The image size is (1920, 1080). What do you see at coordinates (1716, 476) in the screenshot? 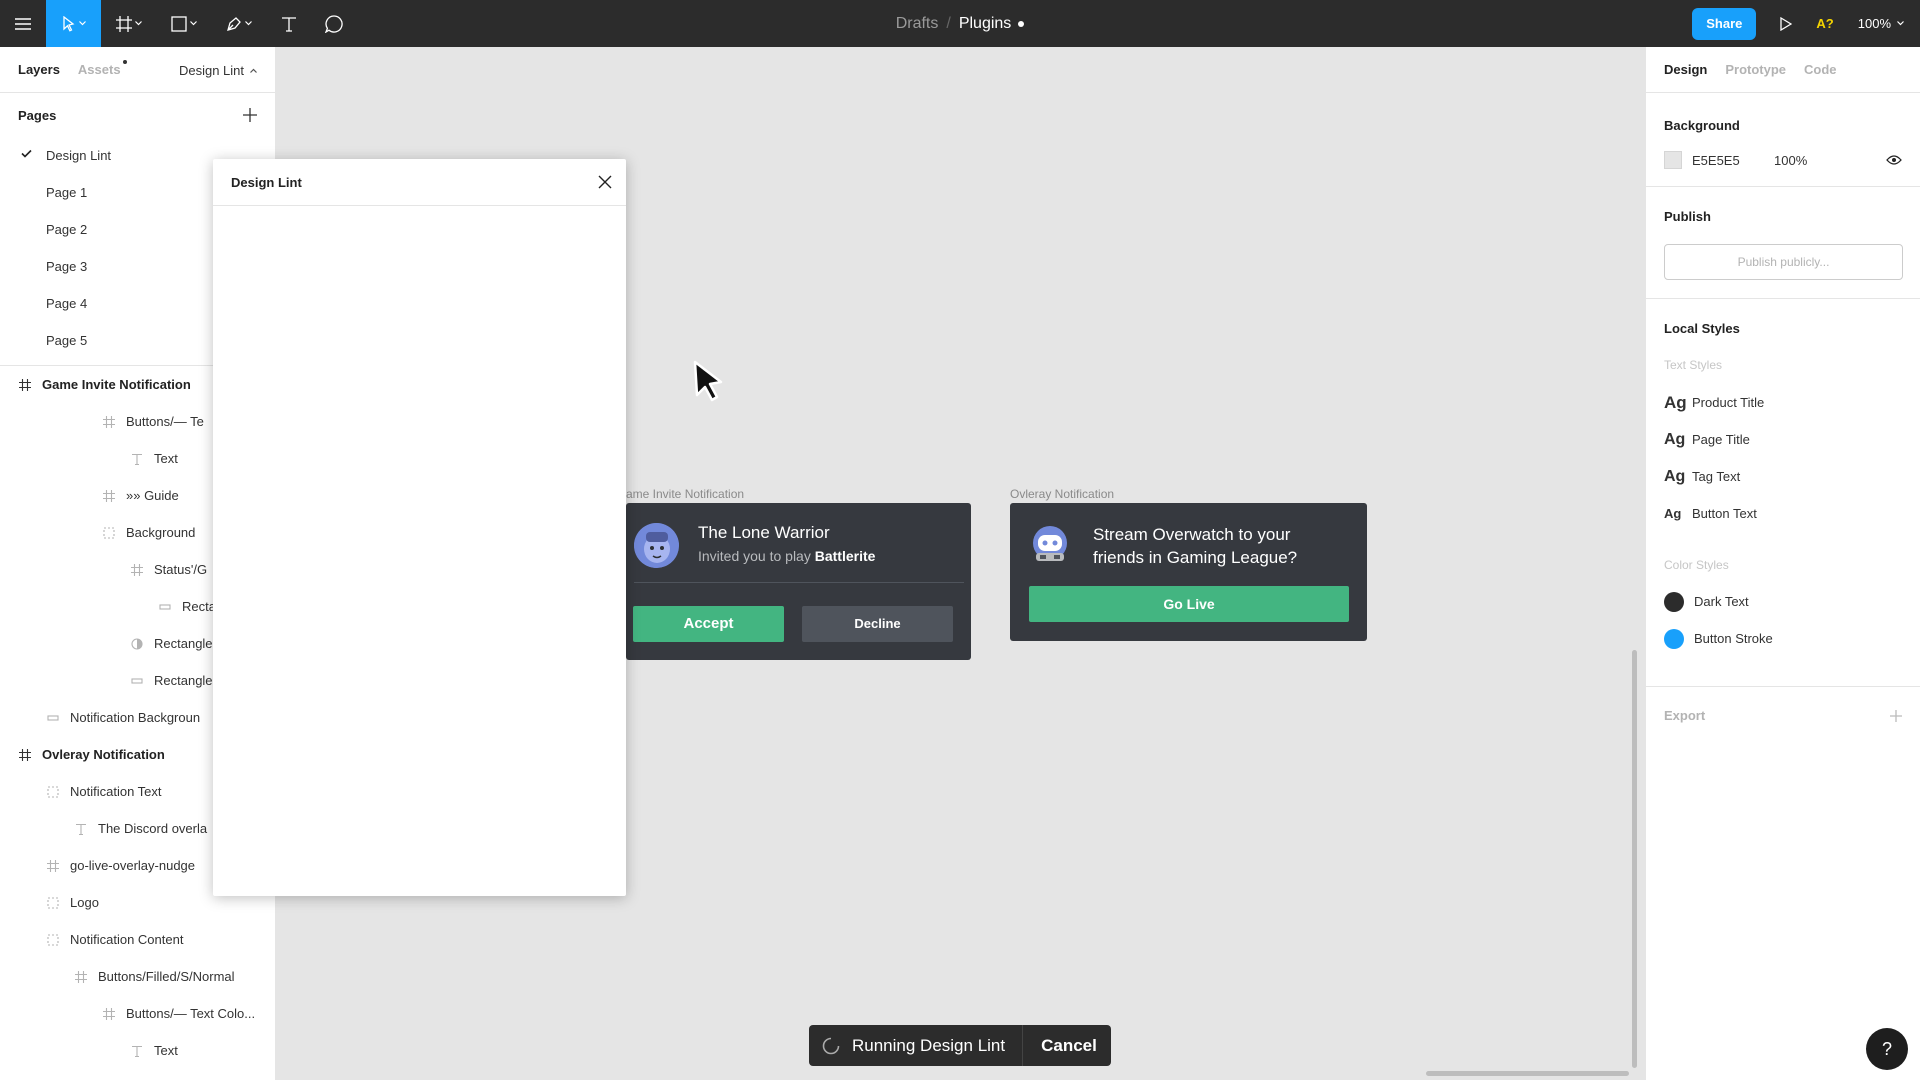
I see `text-style-label: Tag Text` at bounding box center [1716, 476].